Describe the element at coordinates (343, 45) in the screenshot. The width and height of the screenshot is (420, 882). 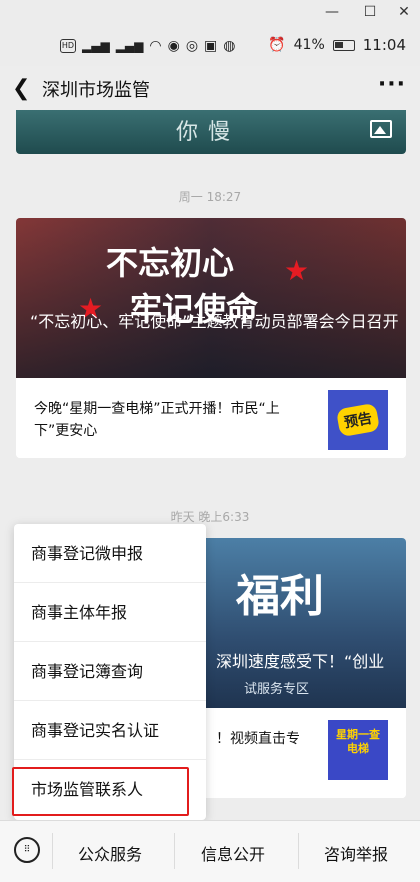
I see `battery-icon` at that location.